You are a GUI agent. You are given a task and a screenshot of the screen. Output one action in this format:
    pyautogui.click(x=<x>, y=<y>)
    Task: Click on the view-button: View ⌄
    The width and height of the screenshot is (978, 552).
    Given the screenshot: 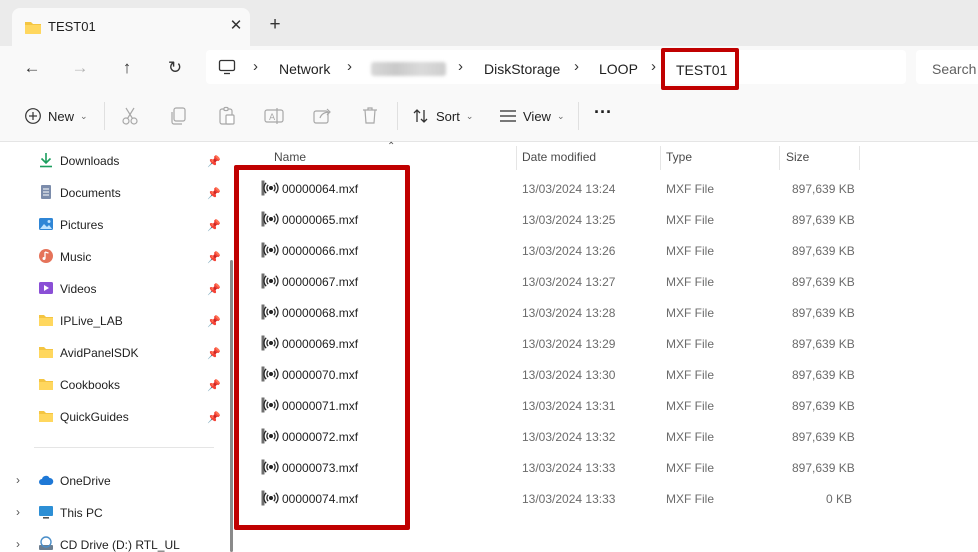 What is the action you would take?
    pyautogui.click(x=532, y=116)
    